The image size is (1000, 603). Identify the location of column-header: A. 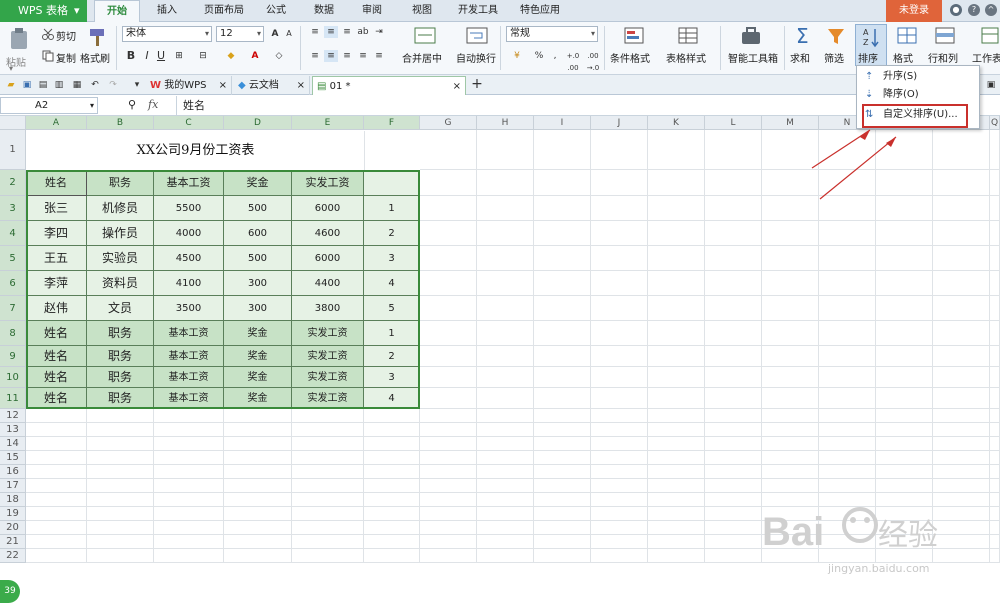
(56, 123).